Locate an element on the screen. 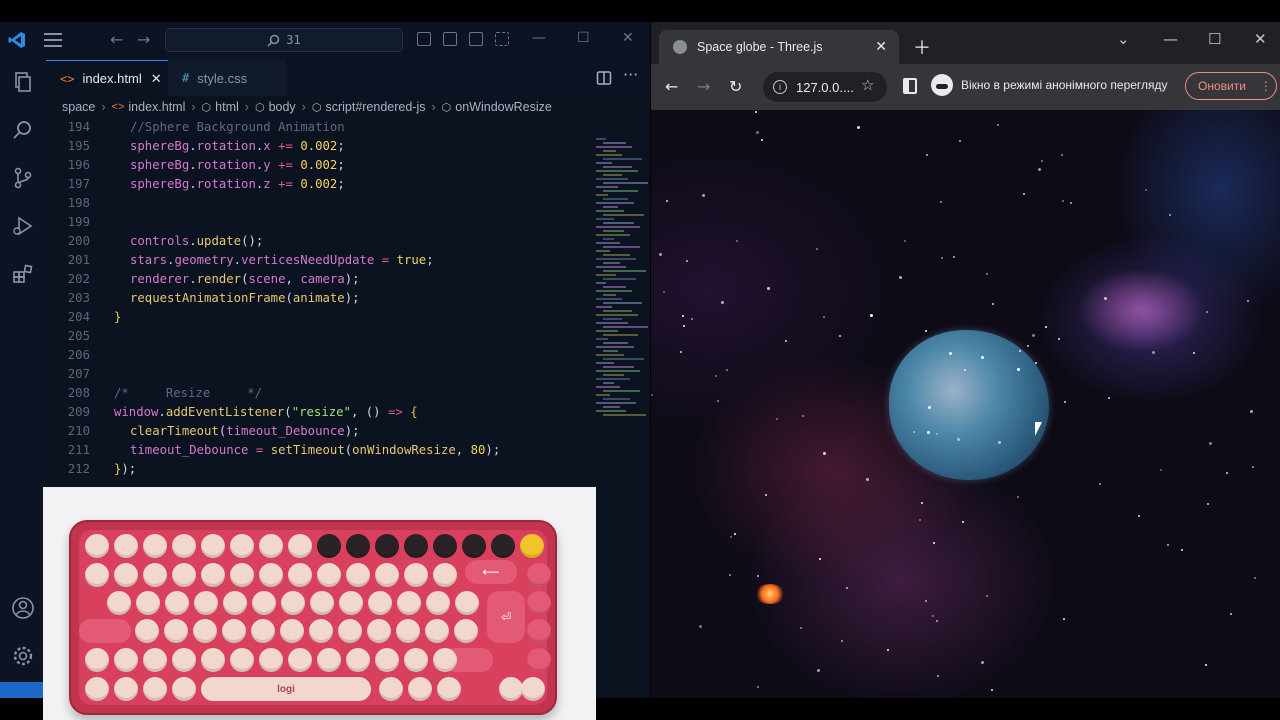  toggle-sidebar-icon is located at coordinates (424, 39).